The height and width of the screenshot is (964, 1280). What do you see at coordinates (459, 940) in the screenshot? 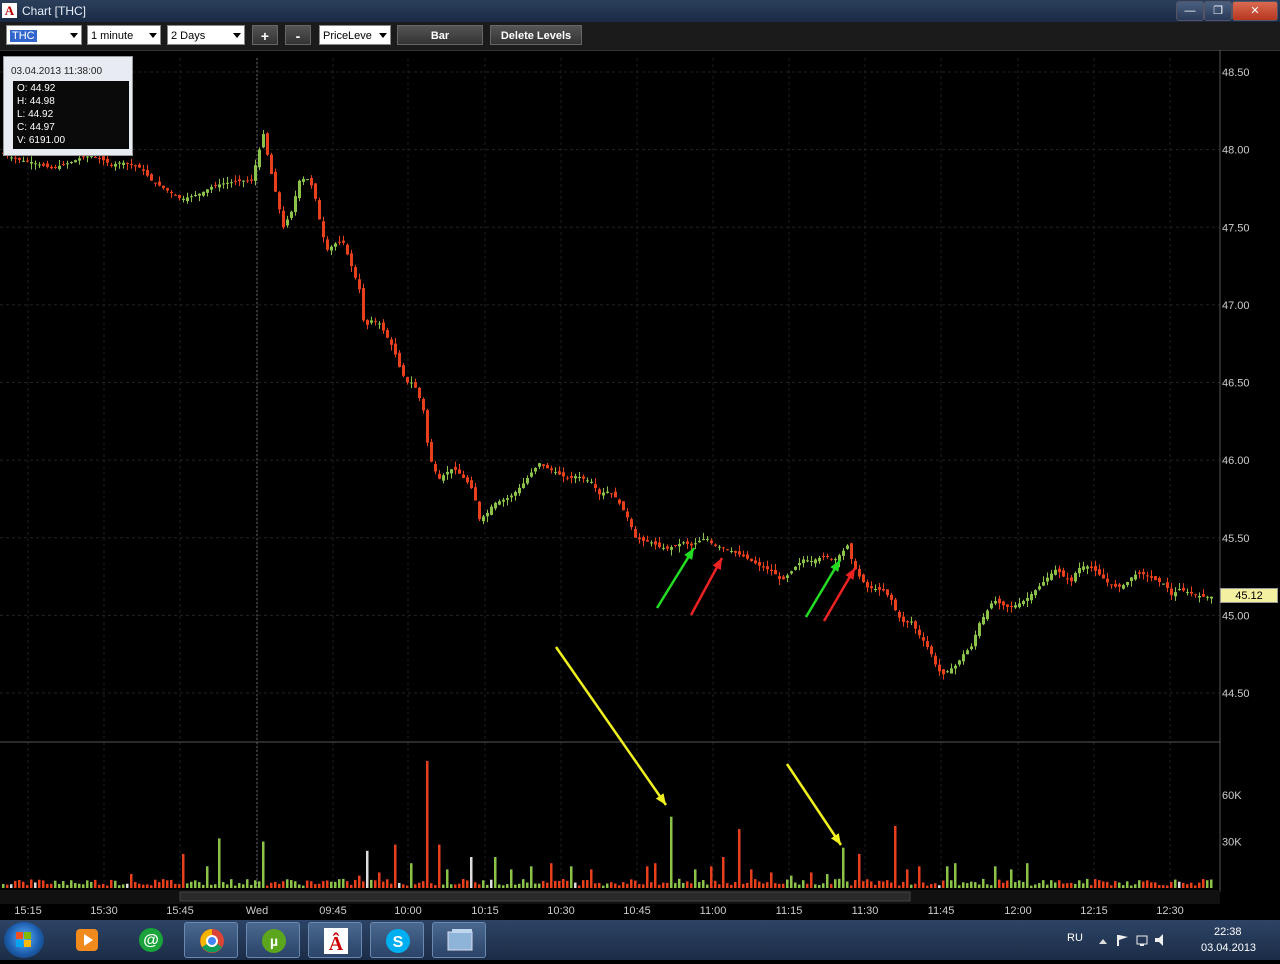
I see `windows-explorer-taskbar` at bounding box center [459, 940].